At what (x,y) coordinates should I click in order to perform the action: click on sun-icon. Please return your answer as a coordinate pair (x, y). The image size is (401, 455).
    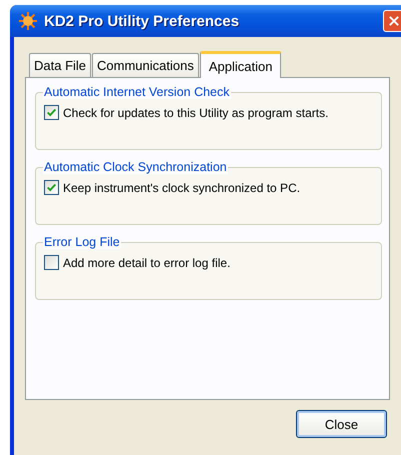
    Looking at the image, I should click on (28, 21).